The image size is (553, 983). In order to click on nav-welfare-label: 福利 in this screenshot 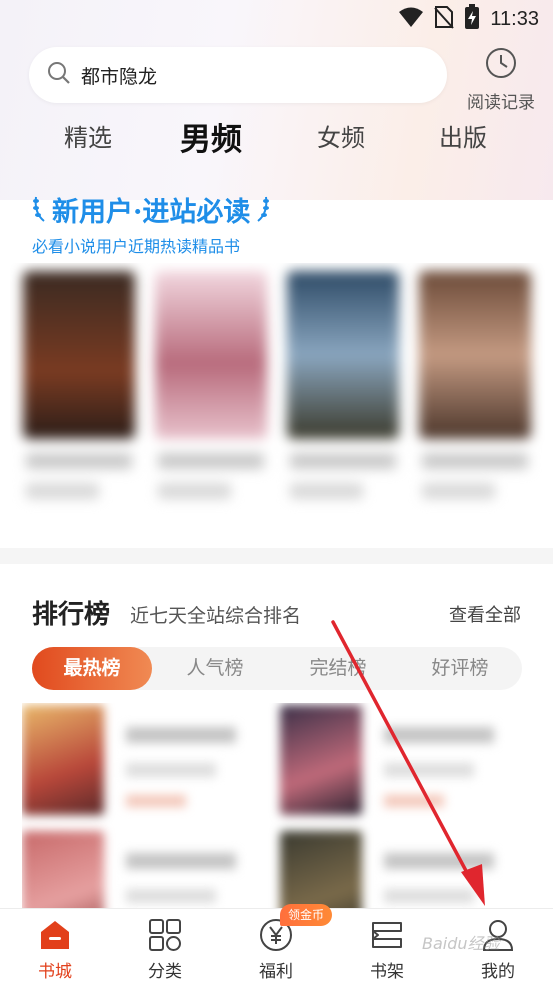, I will do `click(276, 972)`.